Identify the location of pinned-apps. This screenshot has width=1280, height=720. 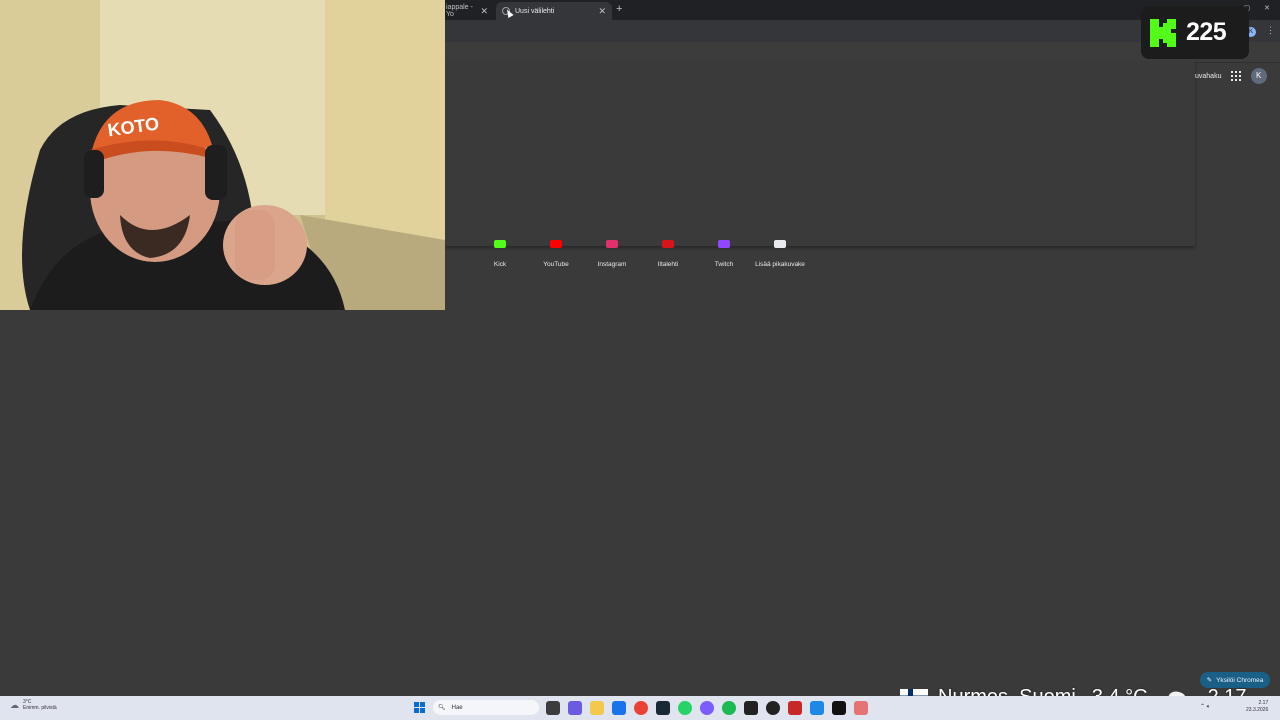
(707, 708).